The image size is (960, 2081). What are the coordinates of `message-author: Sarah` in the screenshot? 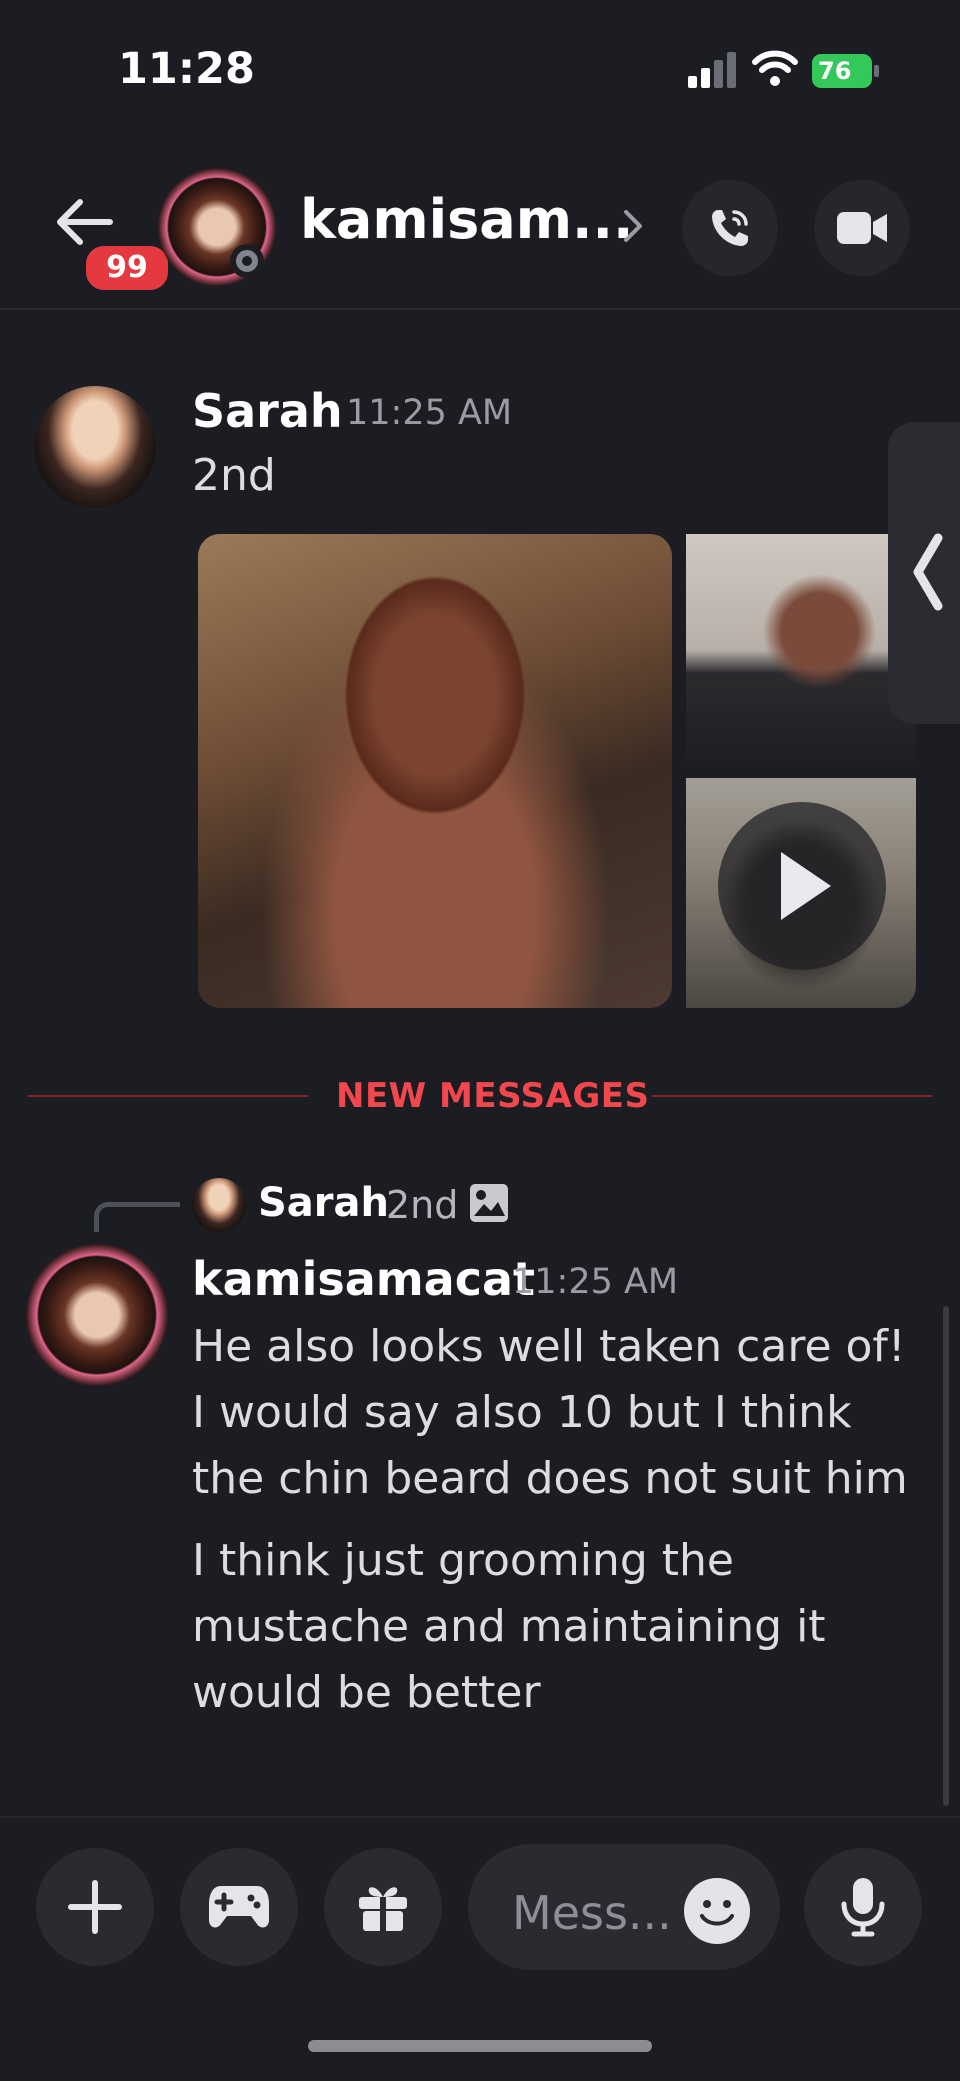 It's located at (267, 411).